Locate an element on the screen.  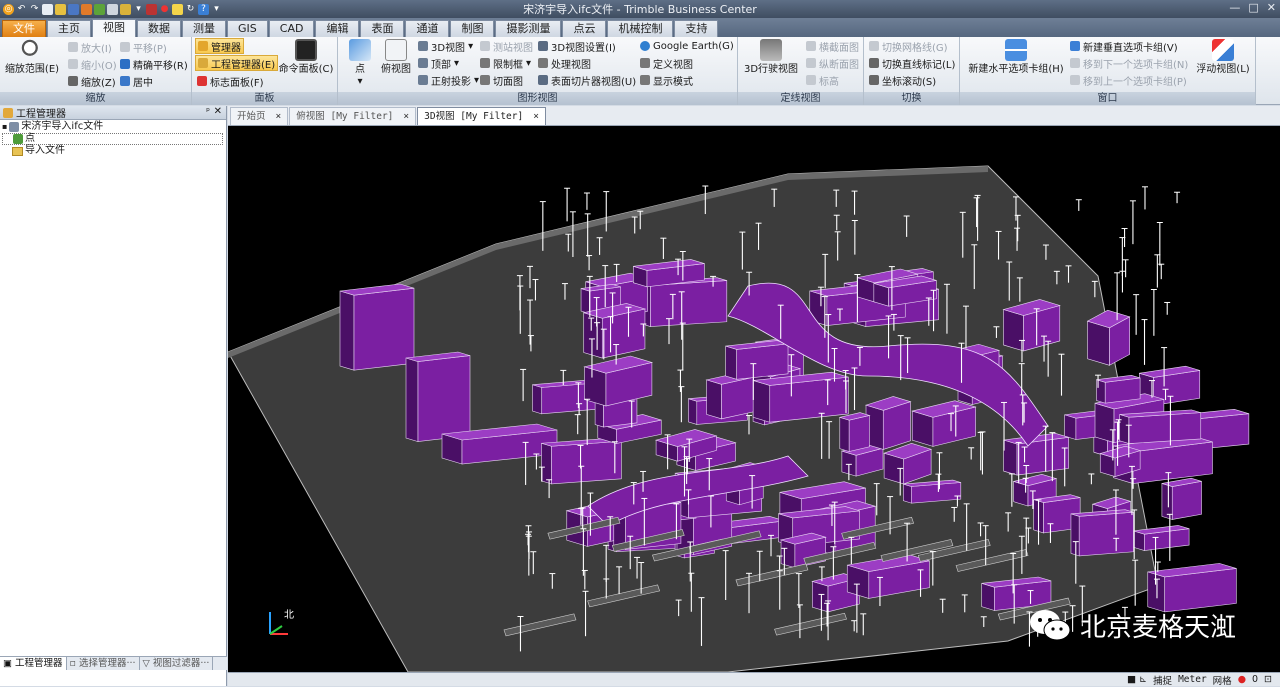
ribbon-tab-8: 表面 is located at coordinates (382, 28).